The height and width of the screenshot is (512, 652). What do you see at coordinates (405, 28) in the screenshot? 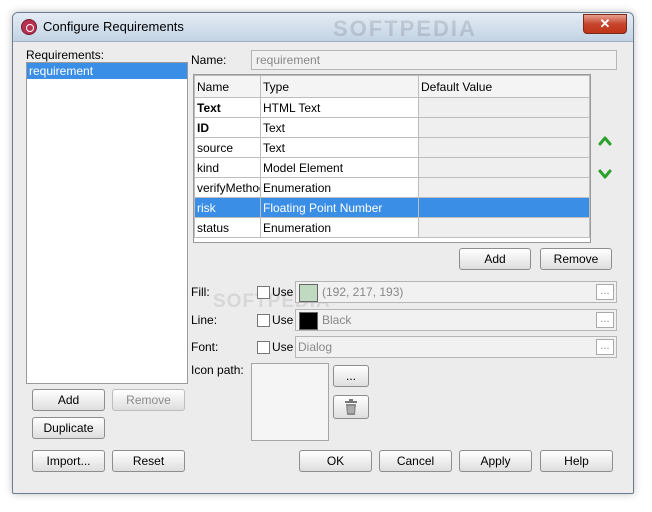
I see `watermark: SOFTPEDIA` at bounding box center [405, 28].